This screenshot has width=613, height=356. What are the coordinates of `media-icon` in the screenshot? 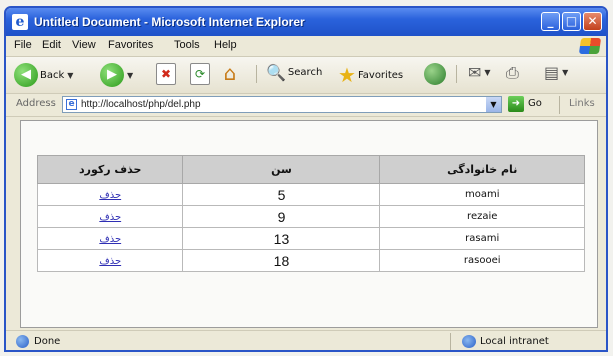 It's located at (435, 74).